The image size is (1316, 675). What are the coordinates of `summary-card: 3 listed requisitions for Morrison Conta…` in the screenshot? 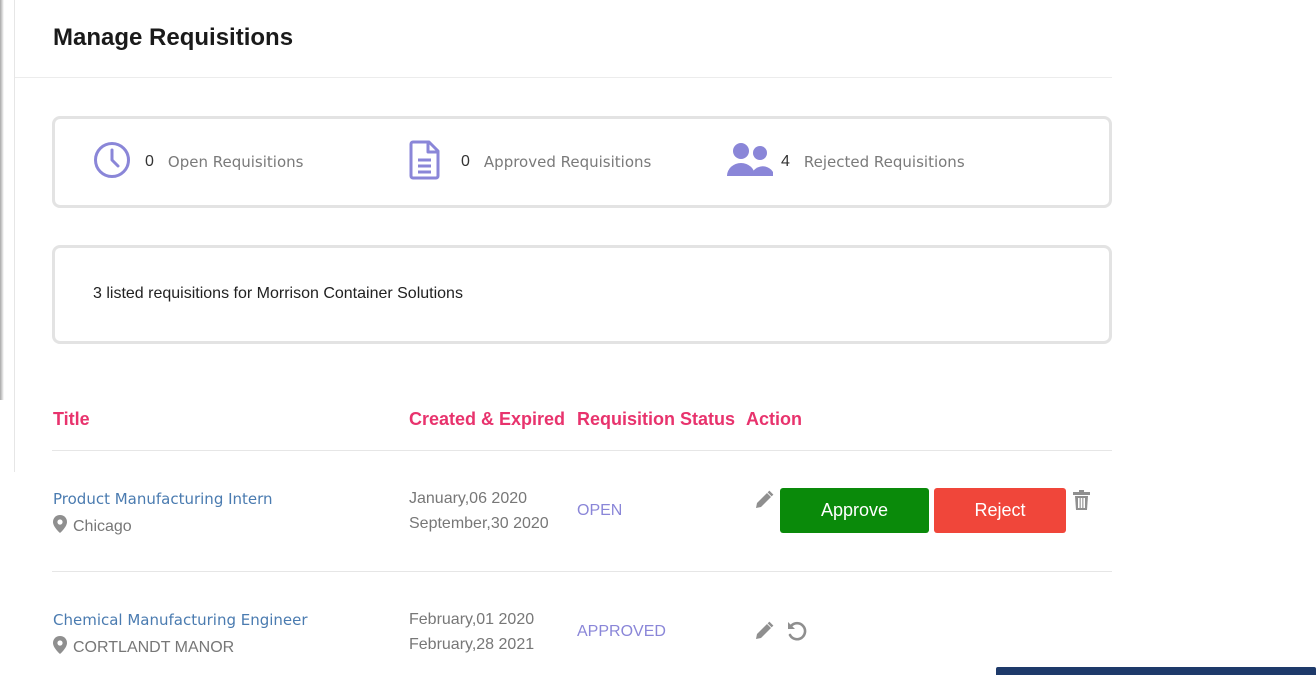 It's located at (582, 294).